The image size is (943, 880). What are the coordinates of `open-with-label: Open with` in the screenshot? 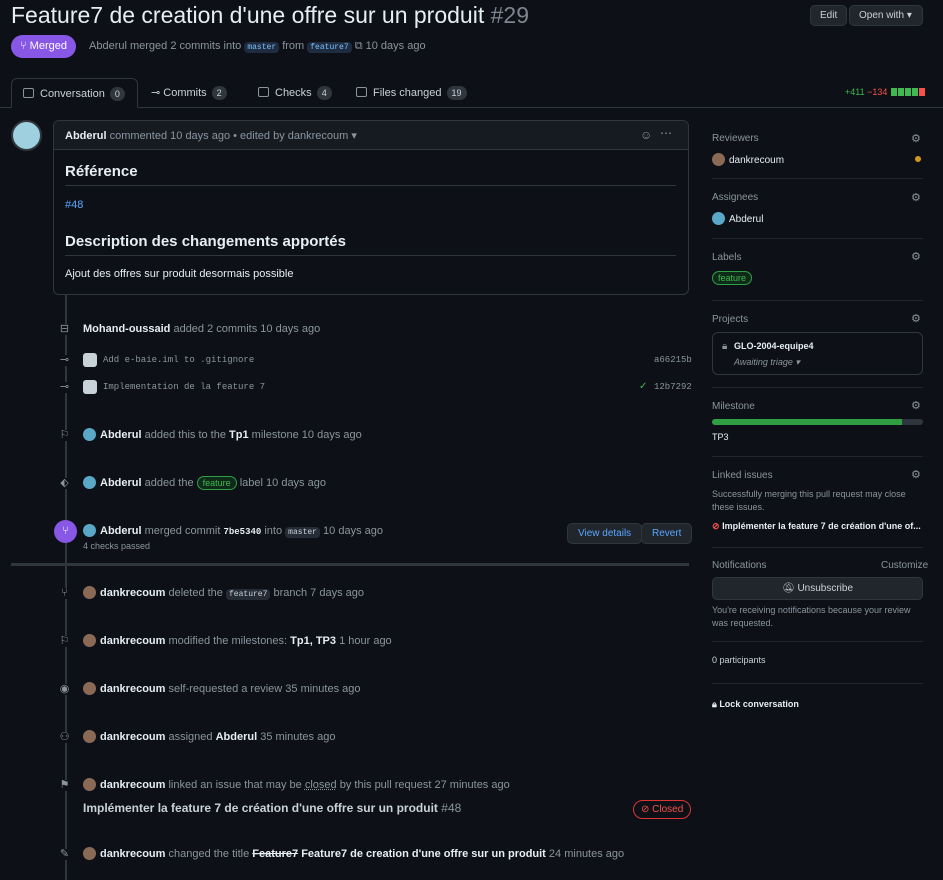 It's located at (882, 15).